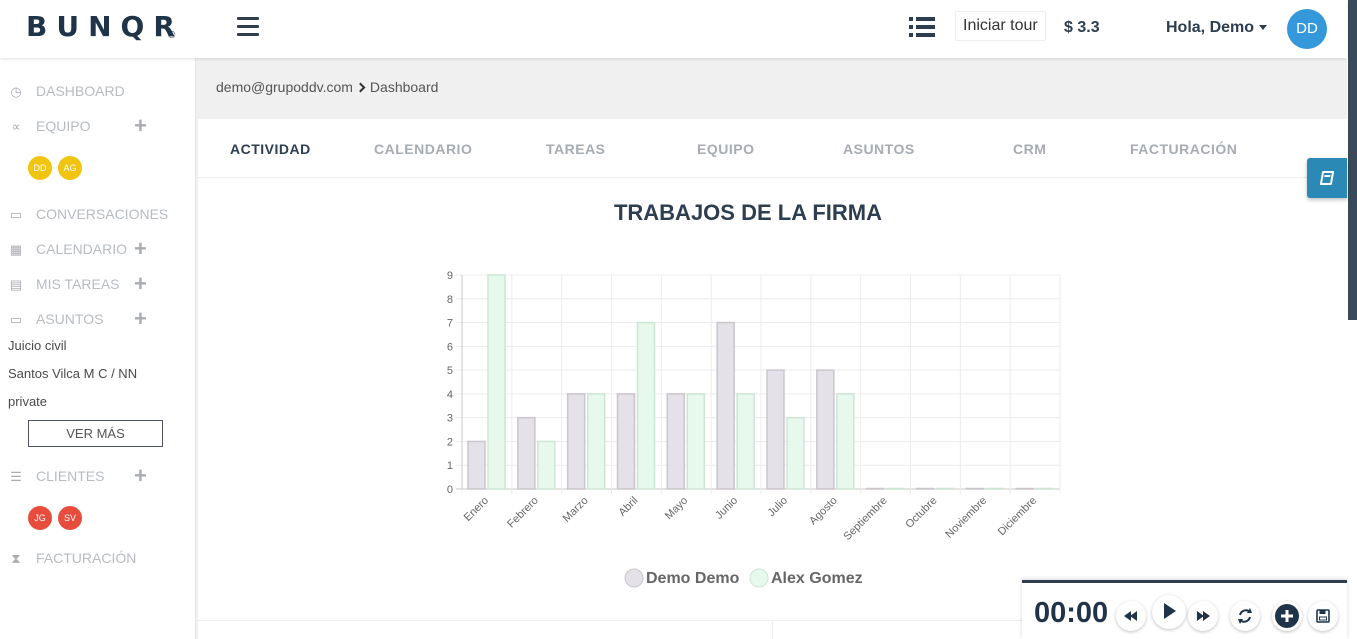 This screenshot has width=1357, height=639. What do you see at coordinates (140, 476) in the screenshot?
I see `add-client-button: +` at bounding box center [140, 476].